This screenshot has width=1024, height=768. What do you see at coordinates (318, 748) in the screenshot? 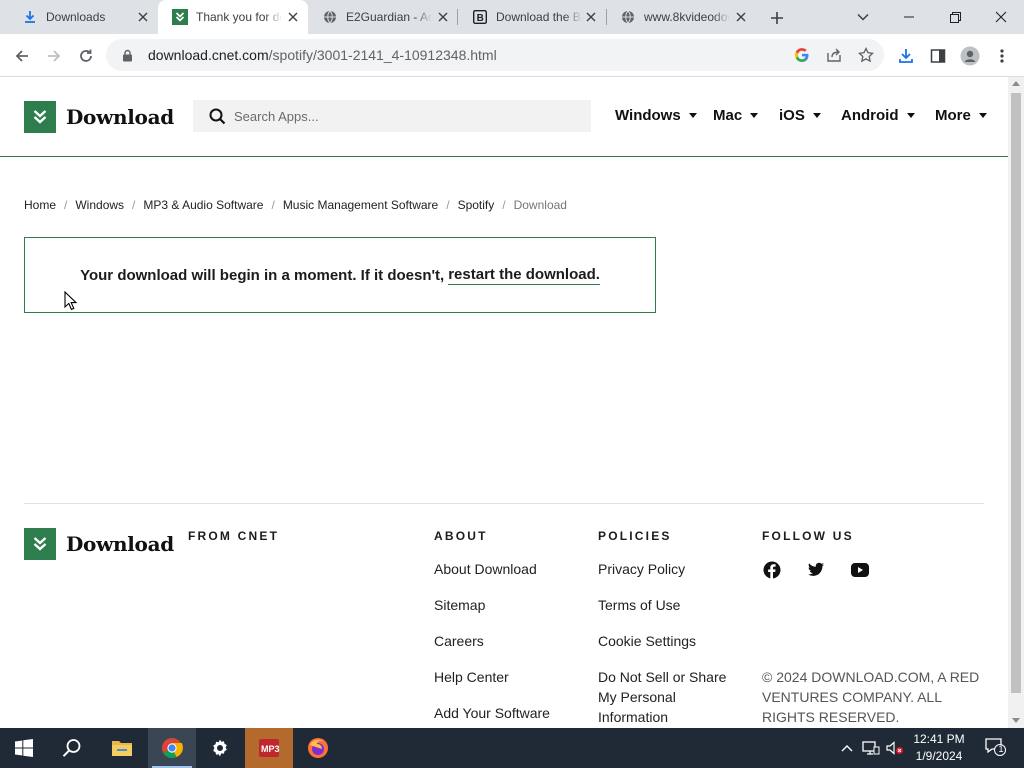
I see `firefox-icon` at bounding box center [318, 748].